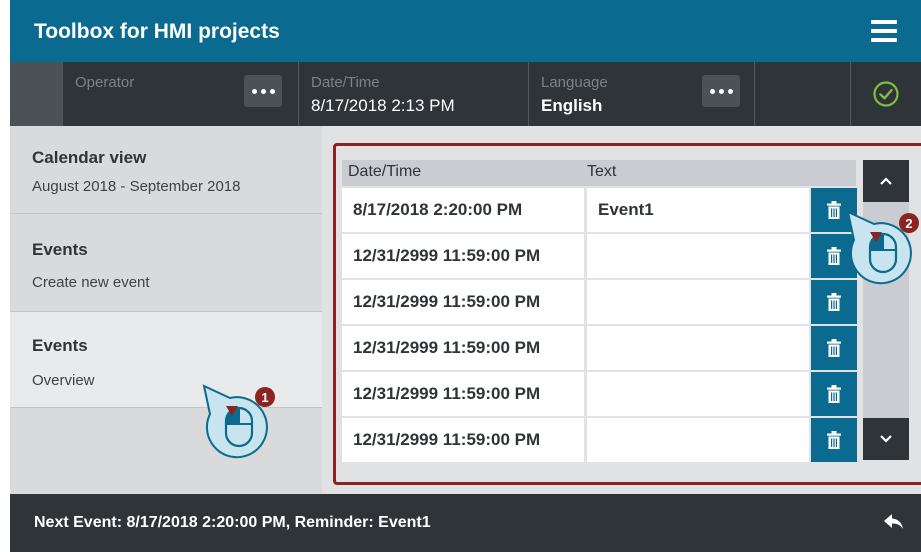 Image resolution: width=921 pixels, height=552 pixels. I want to click on operator-more-button, so click(263, 91).